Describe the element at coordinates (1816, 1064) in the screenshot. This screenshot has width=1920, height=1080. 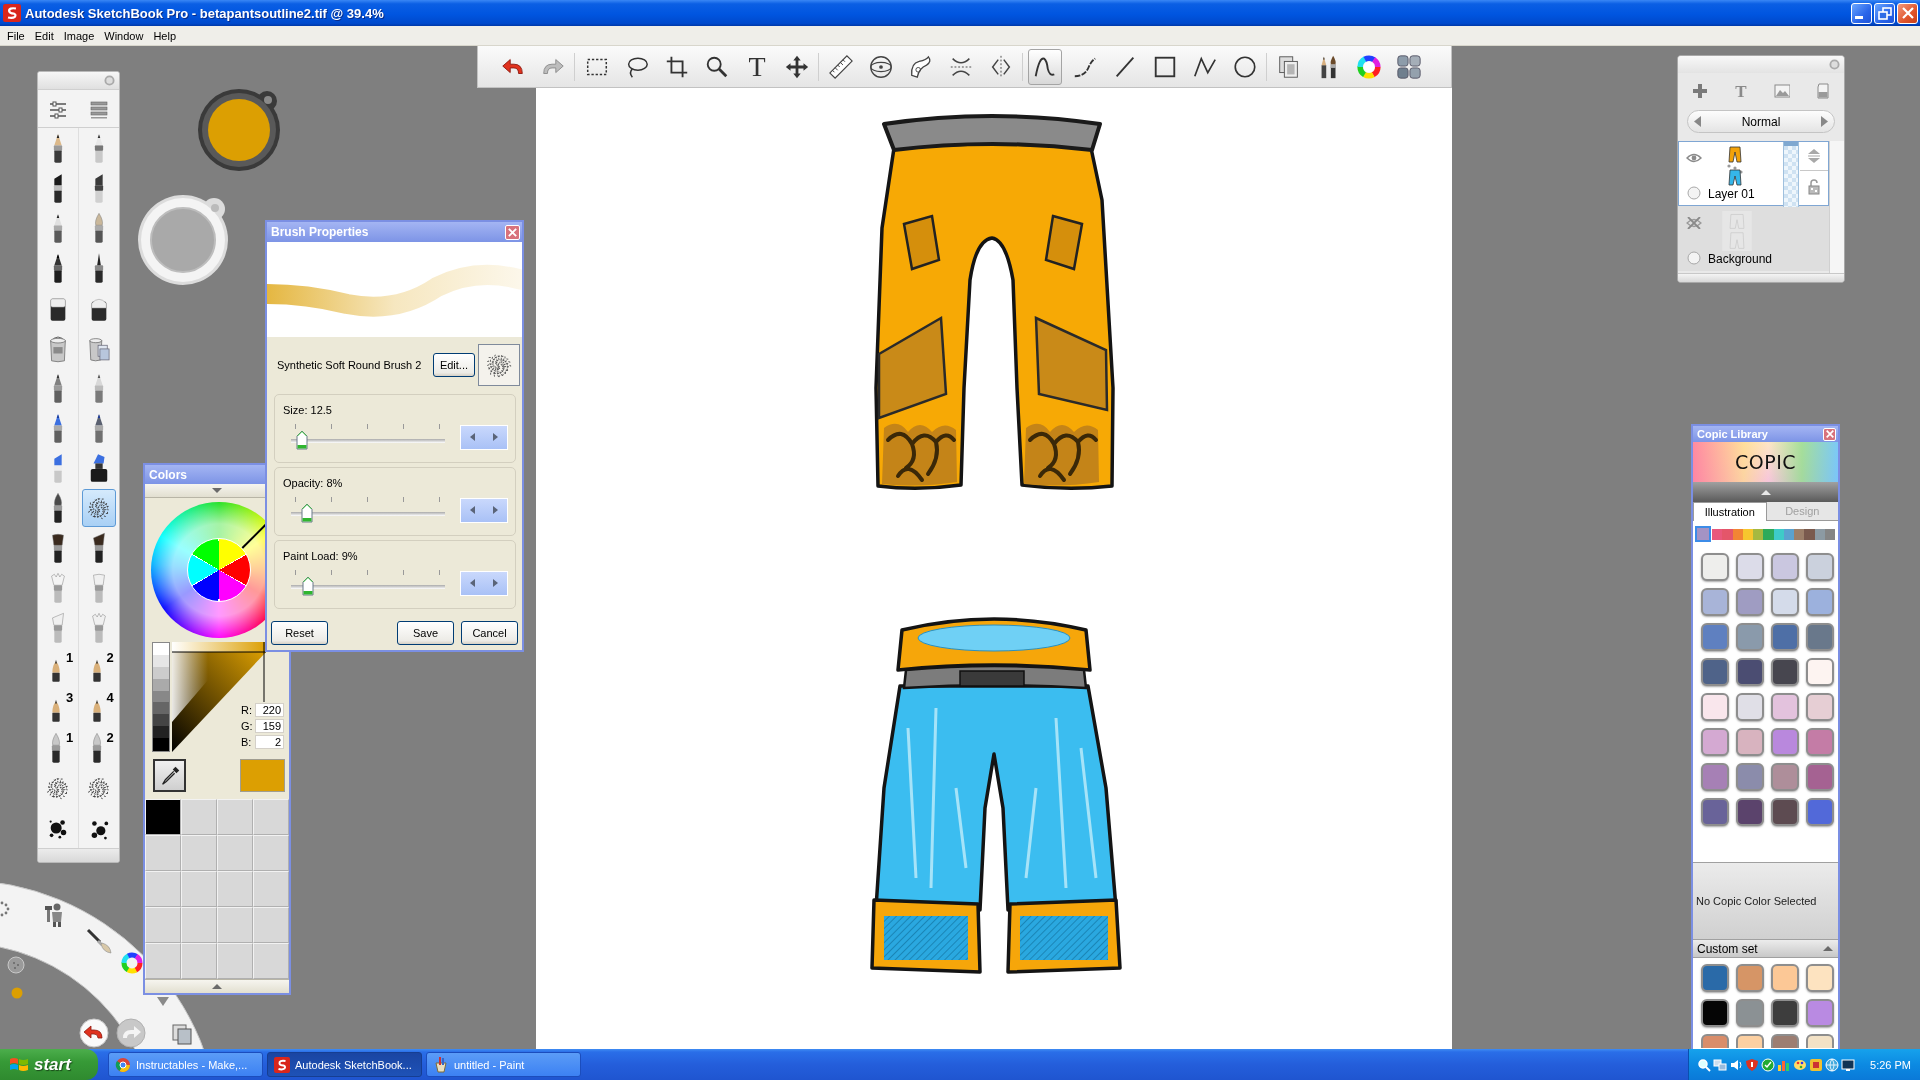
I see `app-tile-icon` at that location.